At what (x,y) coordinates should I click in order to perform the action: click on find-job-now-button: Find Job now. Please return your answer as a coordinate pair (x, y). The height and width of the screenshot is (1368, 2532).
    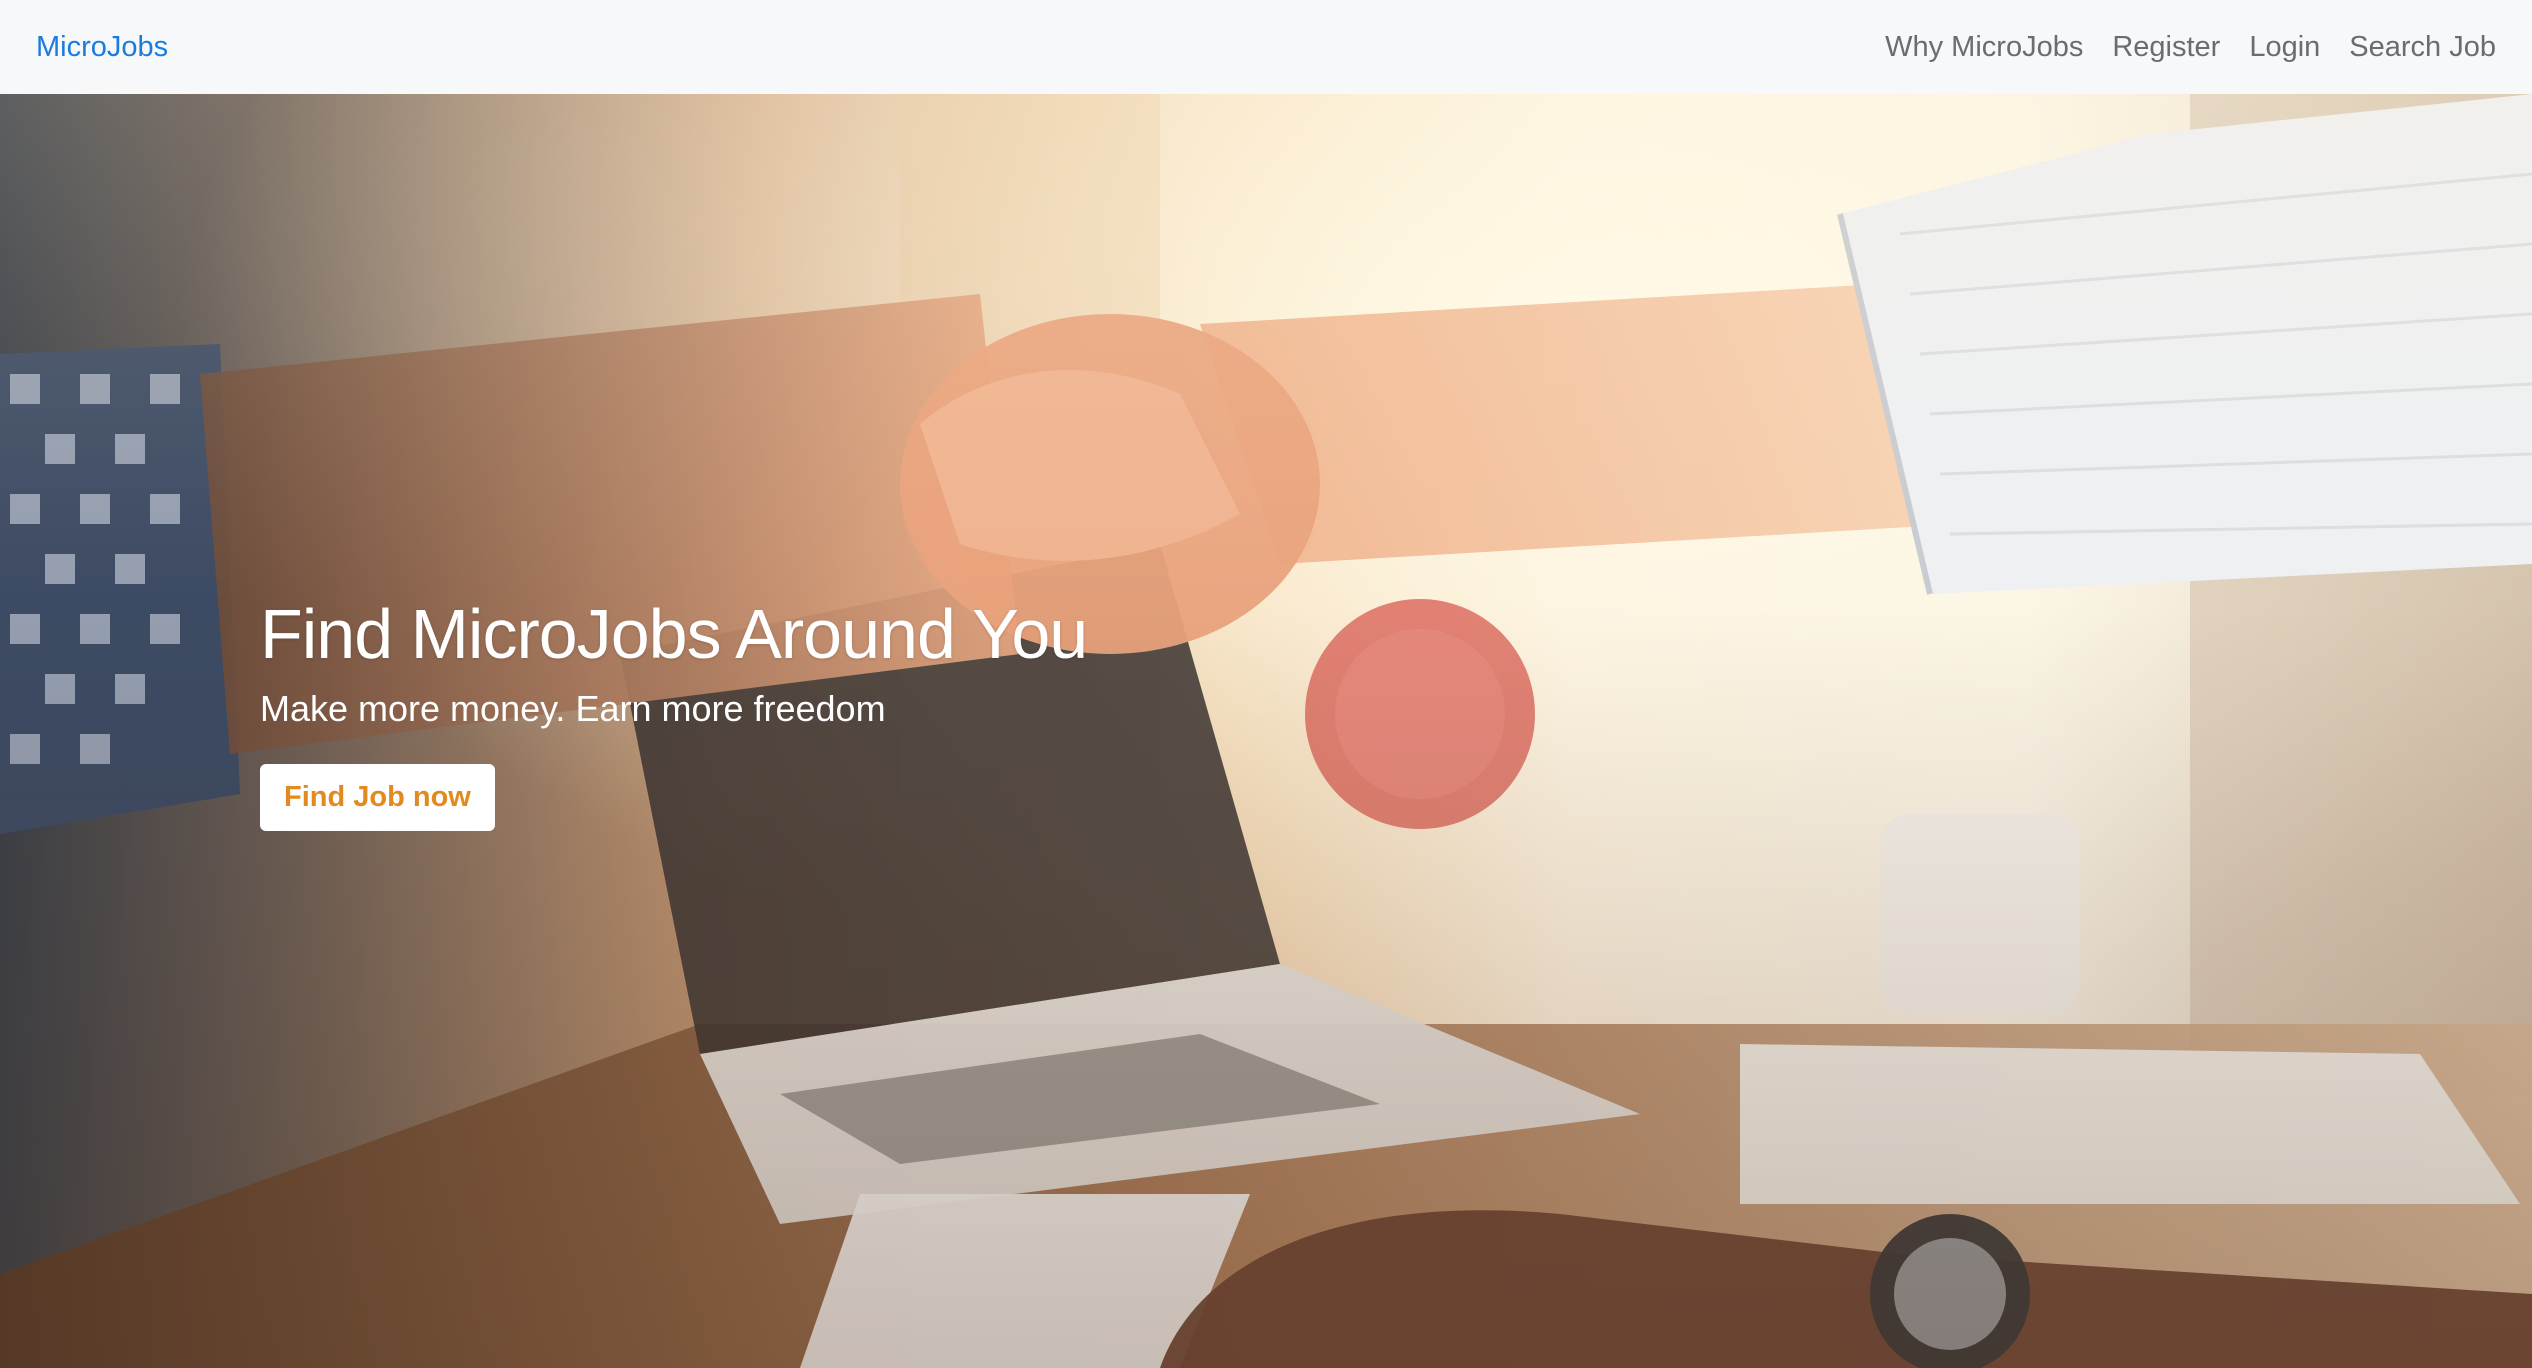
    Looking at the image, I should click on (377, 797).